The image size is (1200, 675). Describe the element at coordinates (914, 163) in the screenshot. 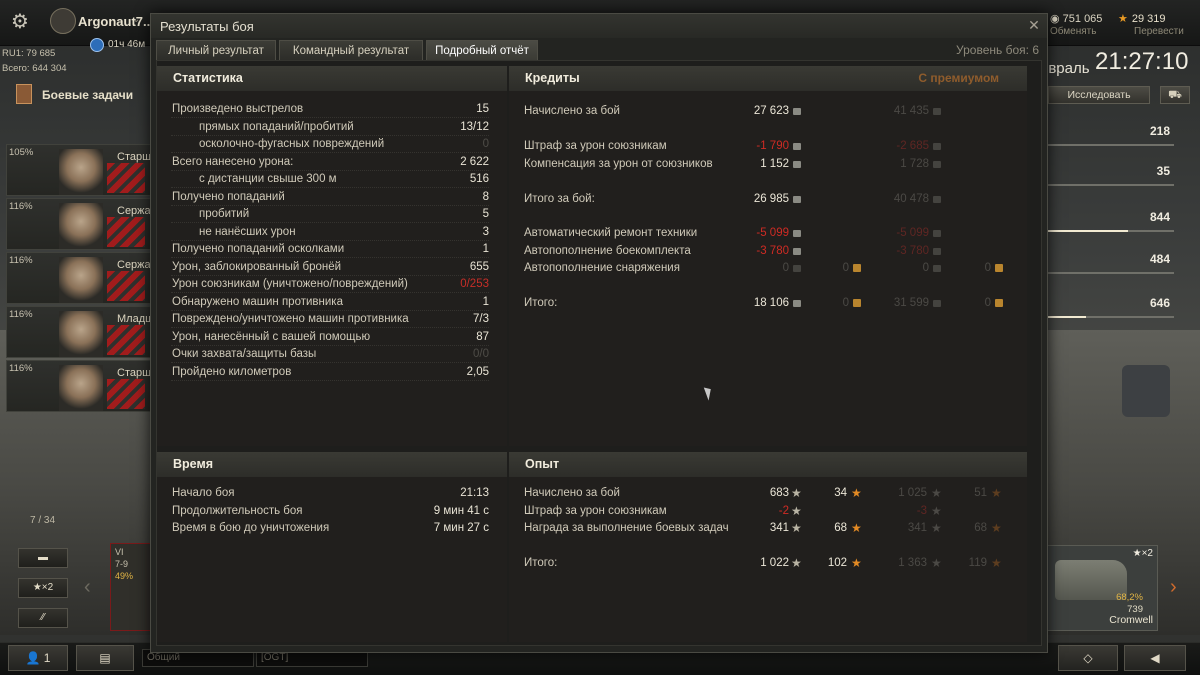

I see `credits-premium-value: 1 728` at that location.